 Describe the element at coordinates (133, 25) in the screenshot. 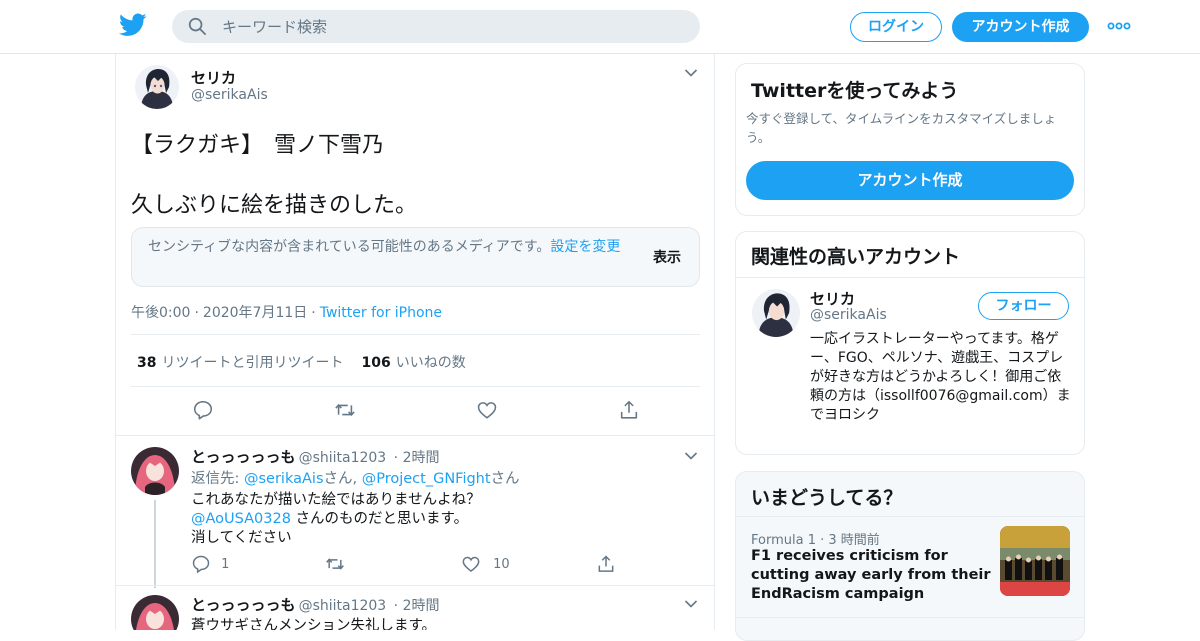

I see `twitter-bird-icon` at that location.